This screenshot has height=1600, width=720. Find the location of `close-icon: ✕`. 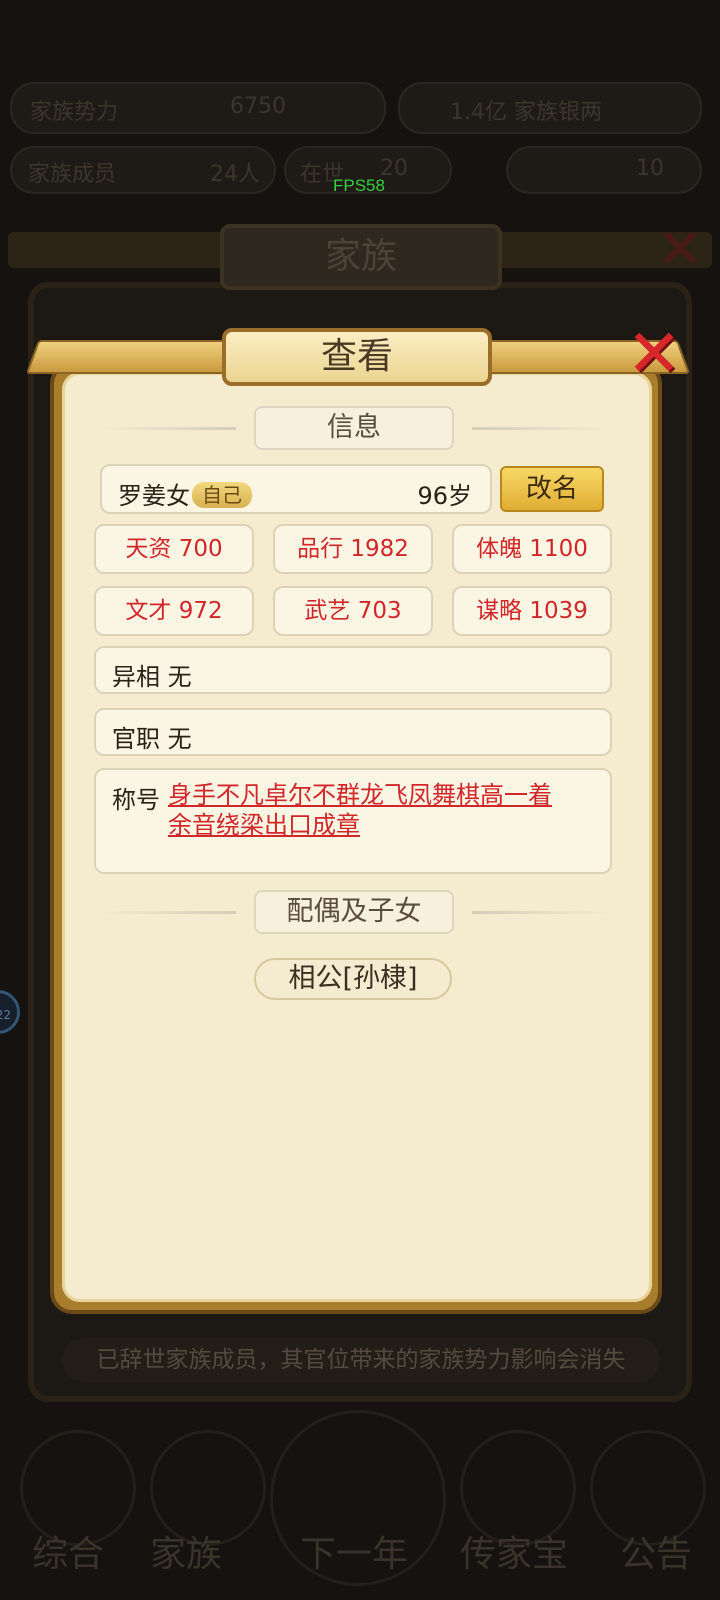

close-icon: ✕ is located at coordinates (654, 354).